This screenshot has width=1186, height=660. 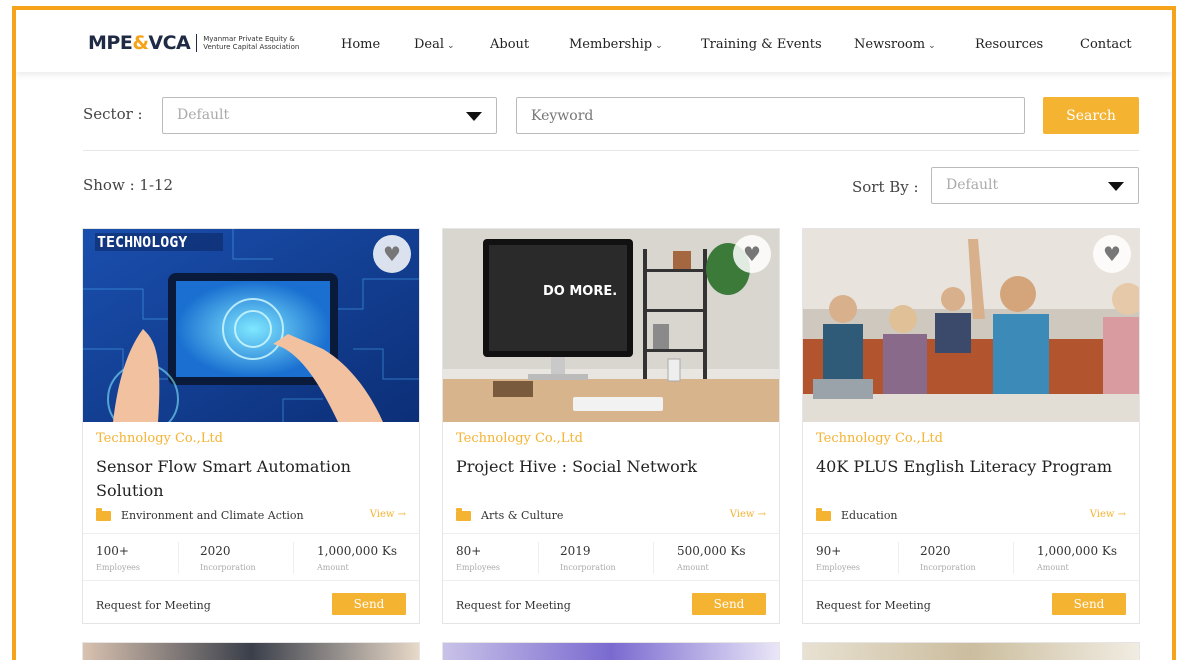 I want to click on card-image-desk-computer: DO MORE. ♥, so click(x=611, y=325).